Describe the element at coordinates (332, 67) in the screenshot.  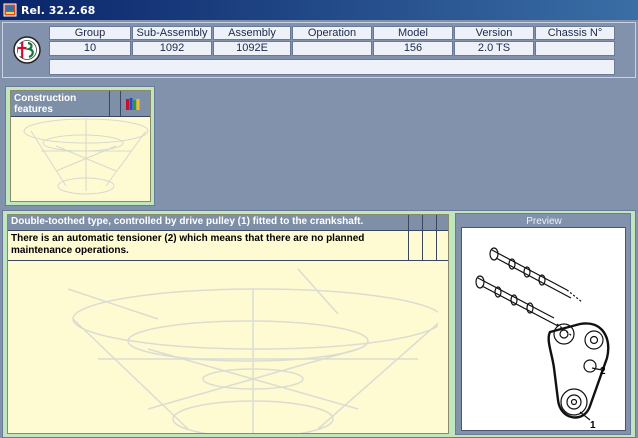
I see `notes-bar` at that location.